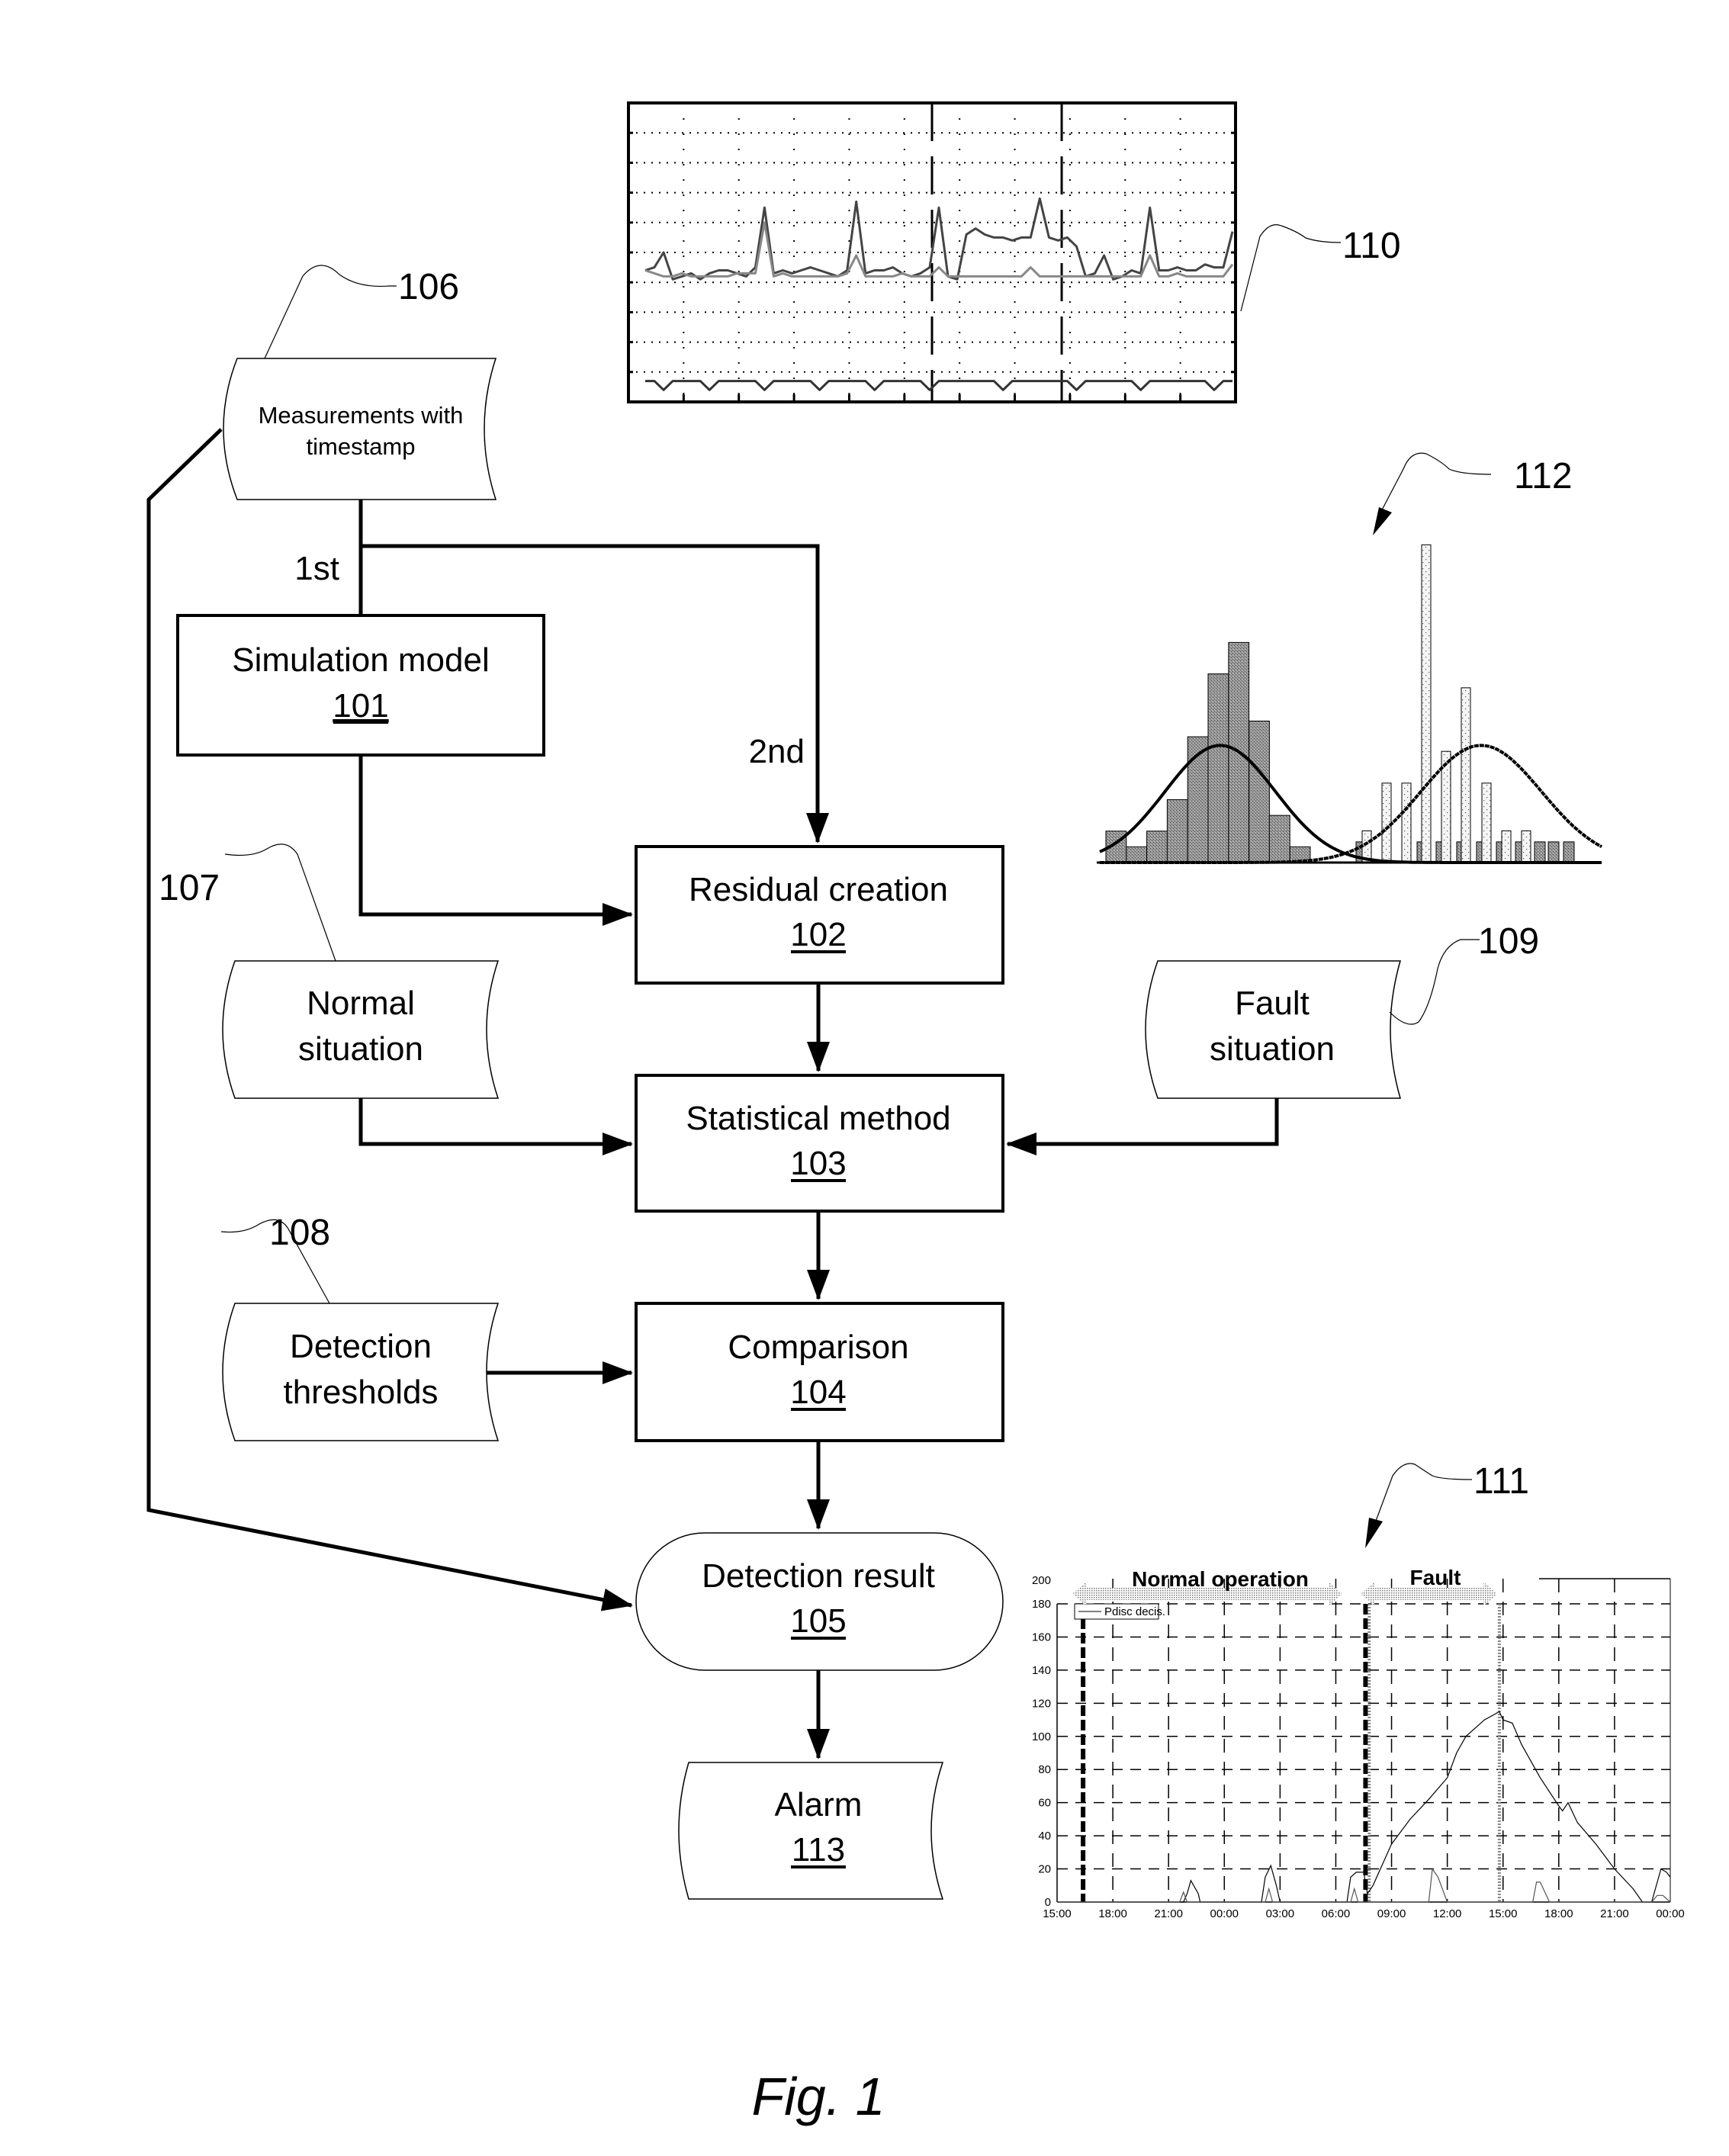 The height and width of the screenshot is (2156, 1729). What do you see at coordinates (1391, 1914) in the screenshot?
I see `x-tick-label: 09:00` at bounding box center [1391, 1914].